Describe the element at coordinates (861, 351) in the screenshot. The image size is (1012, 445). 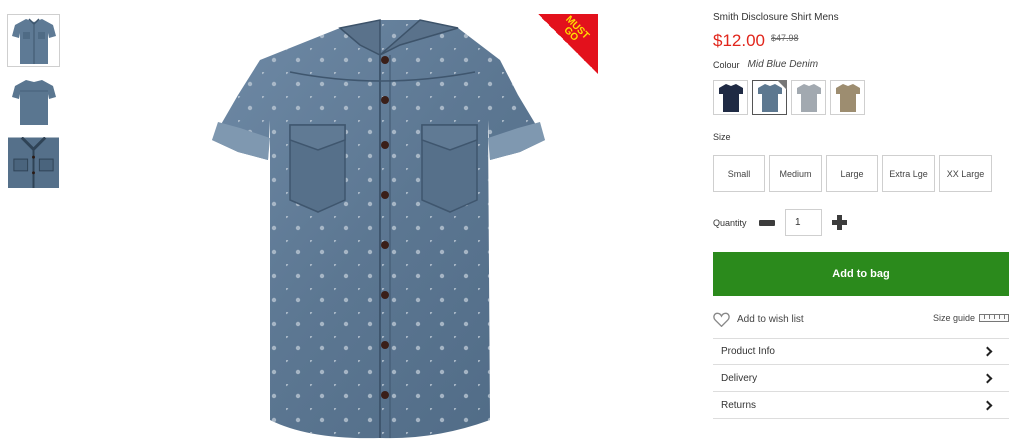
I see `accordion-product-info: Product Info` at that location.